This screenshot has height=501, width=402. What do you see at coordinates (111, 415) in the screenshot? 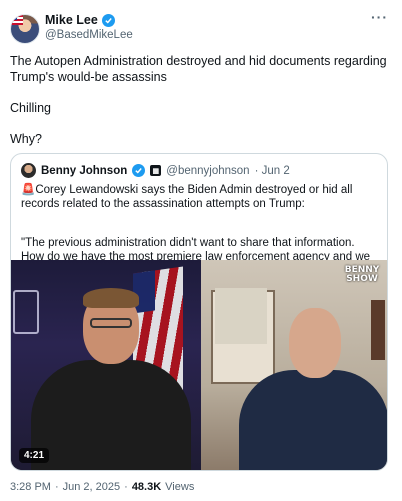
I see `host-body` at bounding box center [111, 415].